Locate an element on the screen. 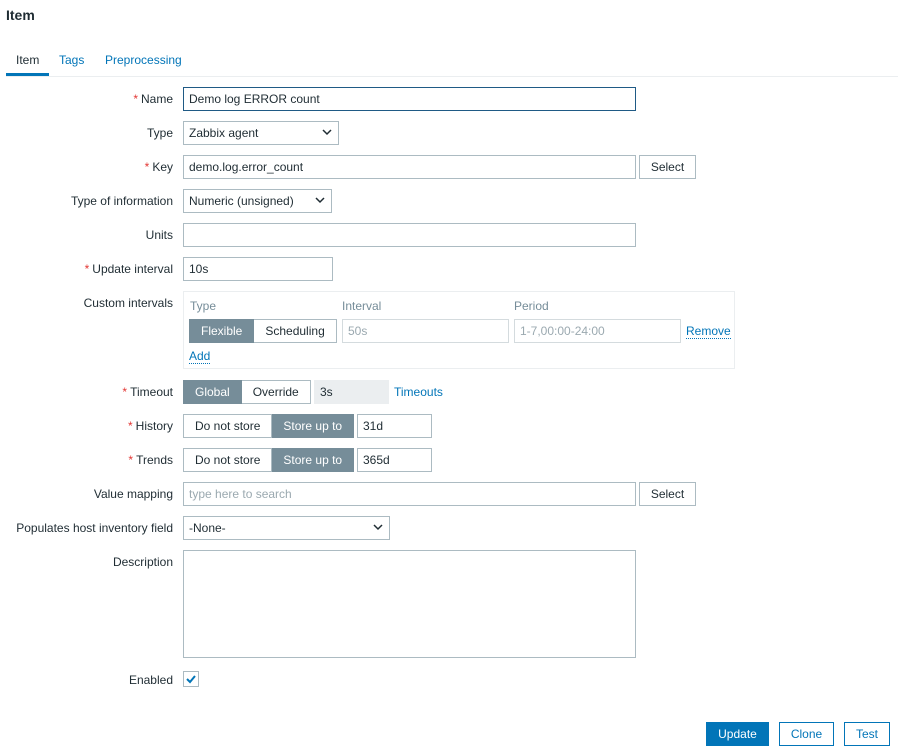 Image resolution: width=898 pixels, height=752 pixels. key-label: * Key is located at coordinates (158, 167).